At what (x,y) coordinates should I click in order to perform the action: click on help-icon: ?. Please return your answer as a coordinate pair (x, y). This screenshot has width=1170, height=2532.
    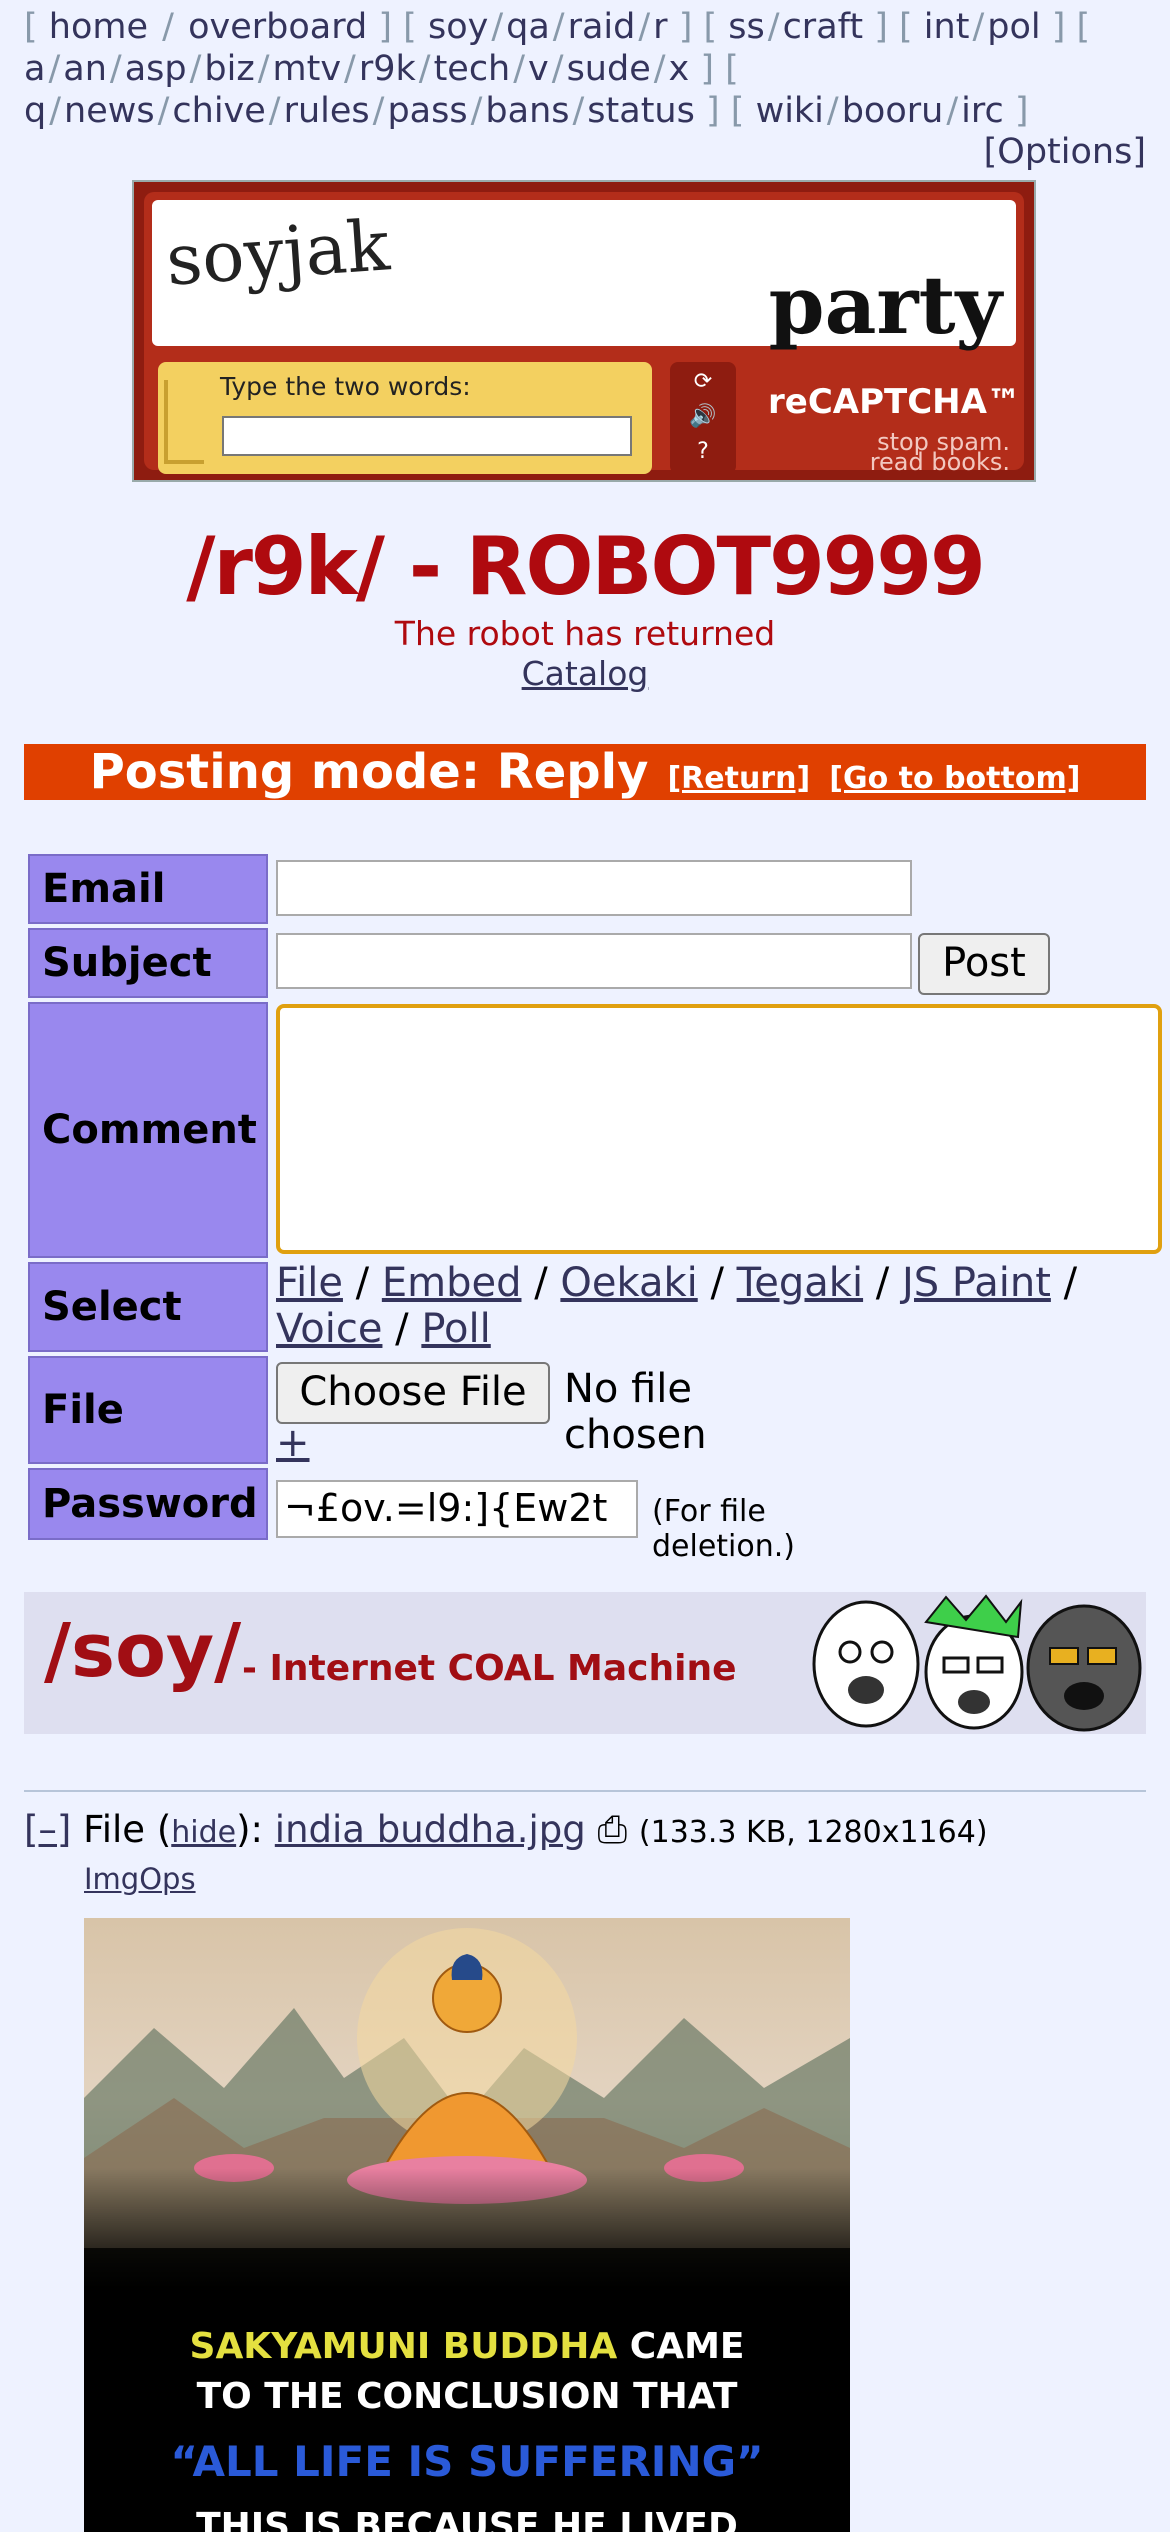
    Looking at the image, I should click on (703, 451).